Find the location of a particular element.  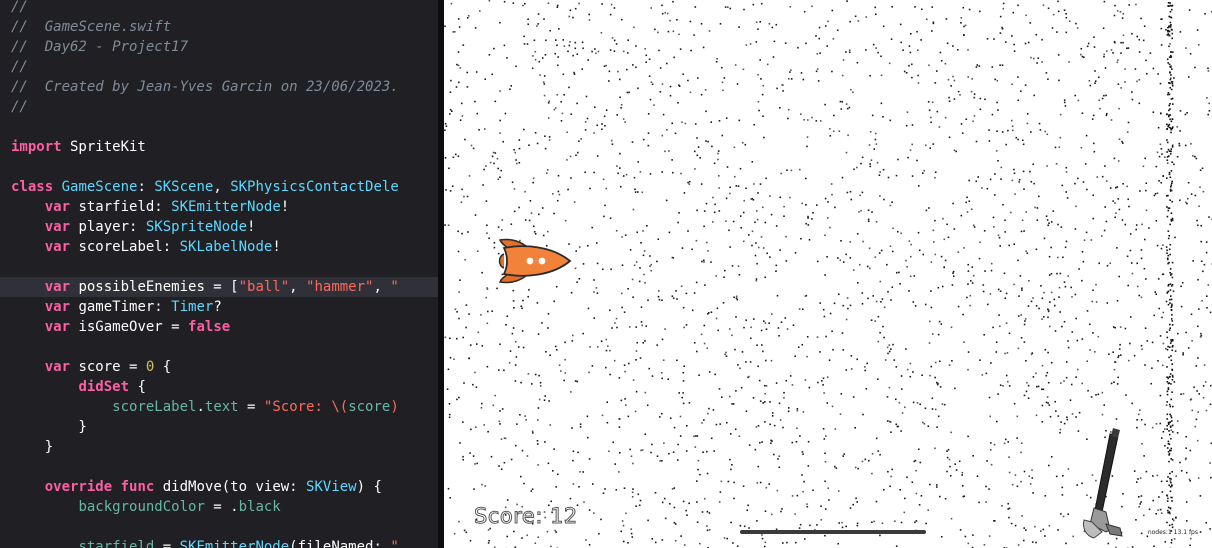

code-token-ident: score is located at coordinates (369, 407).